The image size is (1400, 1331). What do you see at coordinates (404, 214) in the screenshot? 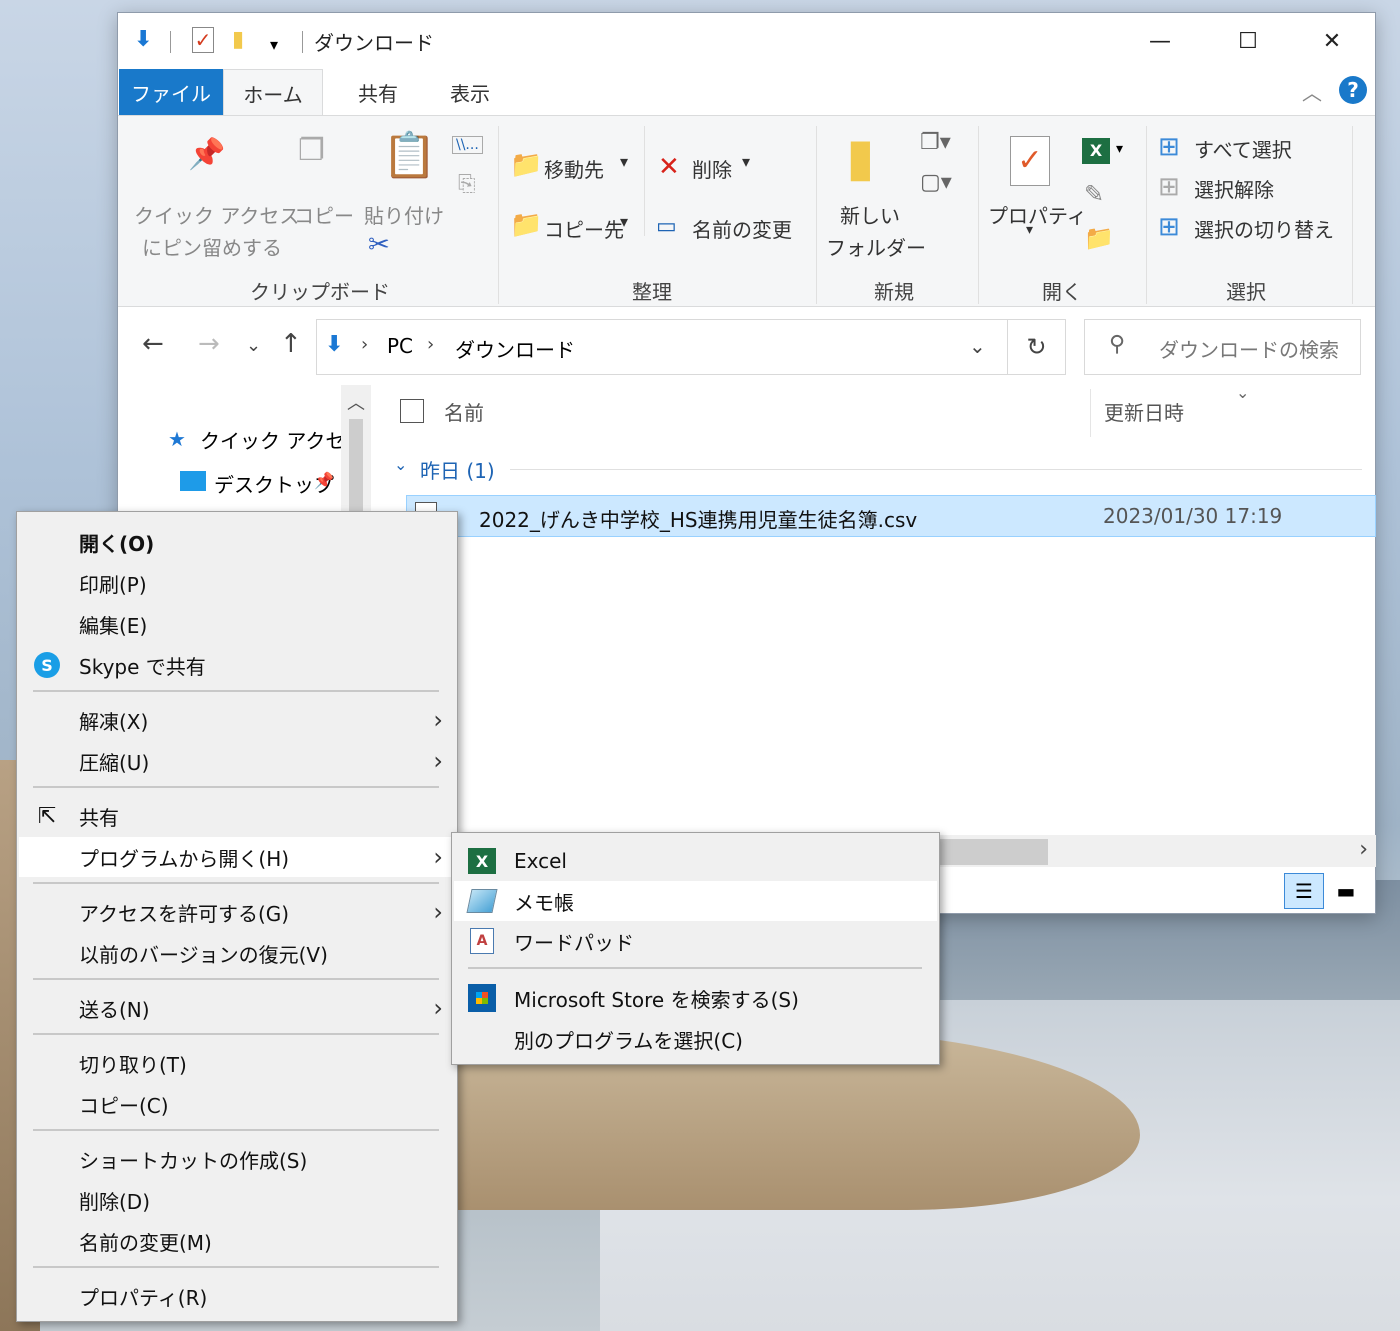
I see `paste-button: 貼り付け` at bounding box center [404, 214].